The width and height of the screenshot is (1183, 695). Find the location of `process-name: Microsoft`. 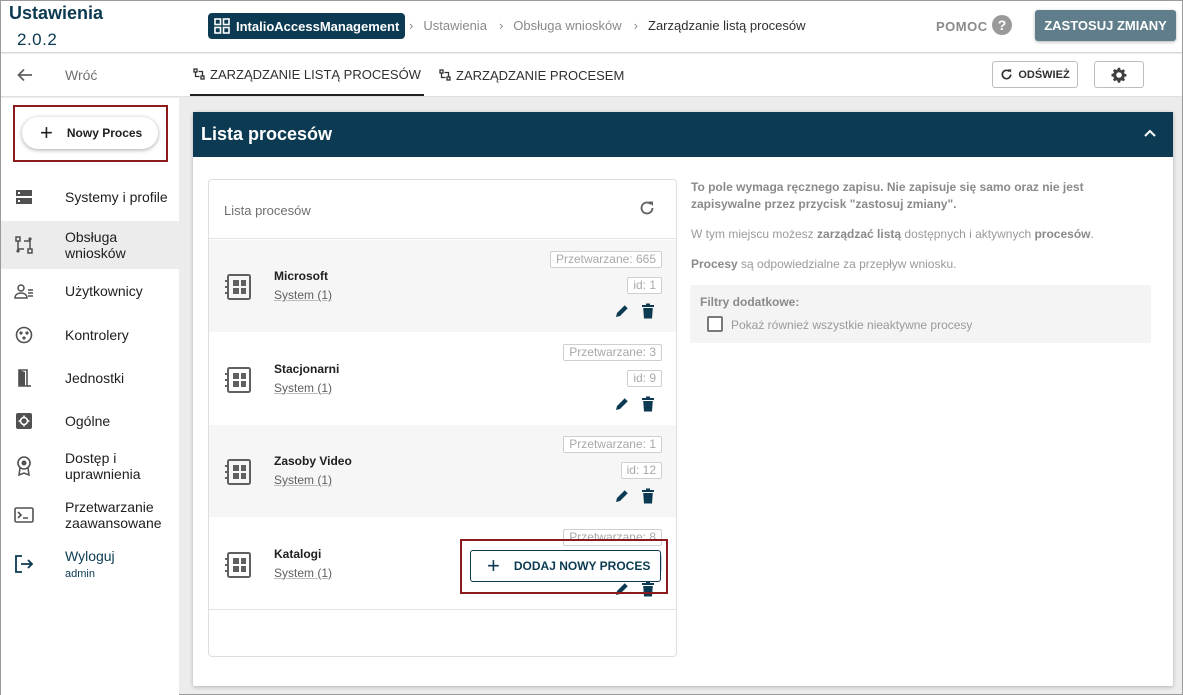

process-name: Microsoft is located at coordinates (301, 276).